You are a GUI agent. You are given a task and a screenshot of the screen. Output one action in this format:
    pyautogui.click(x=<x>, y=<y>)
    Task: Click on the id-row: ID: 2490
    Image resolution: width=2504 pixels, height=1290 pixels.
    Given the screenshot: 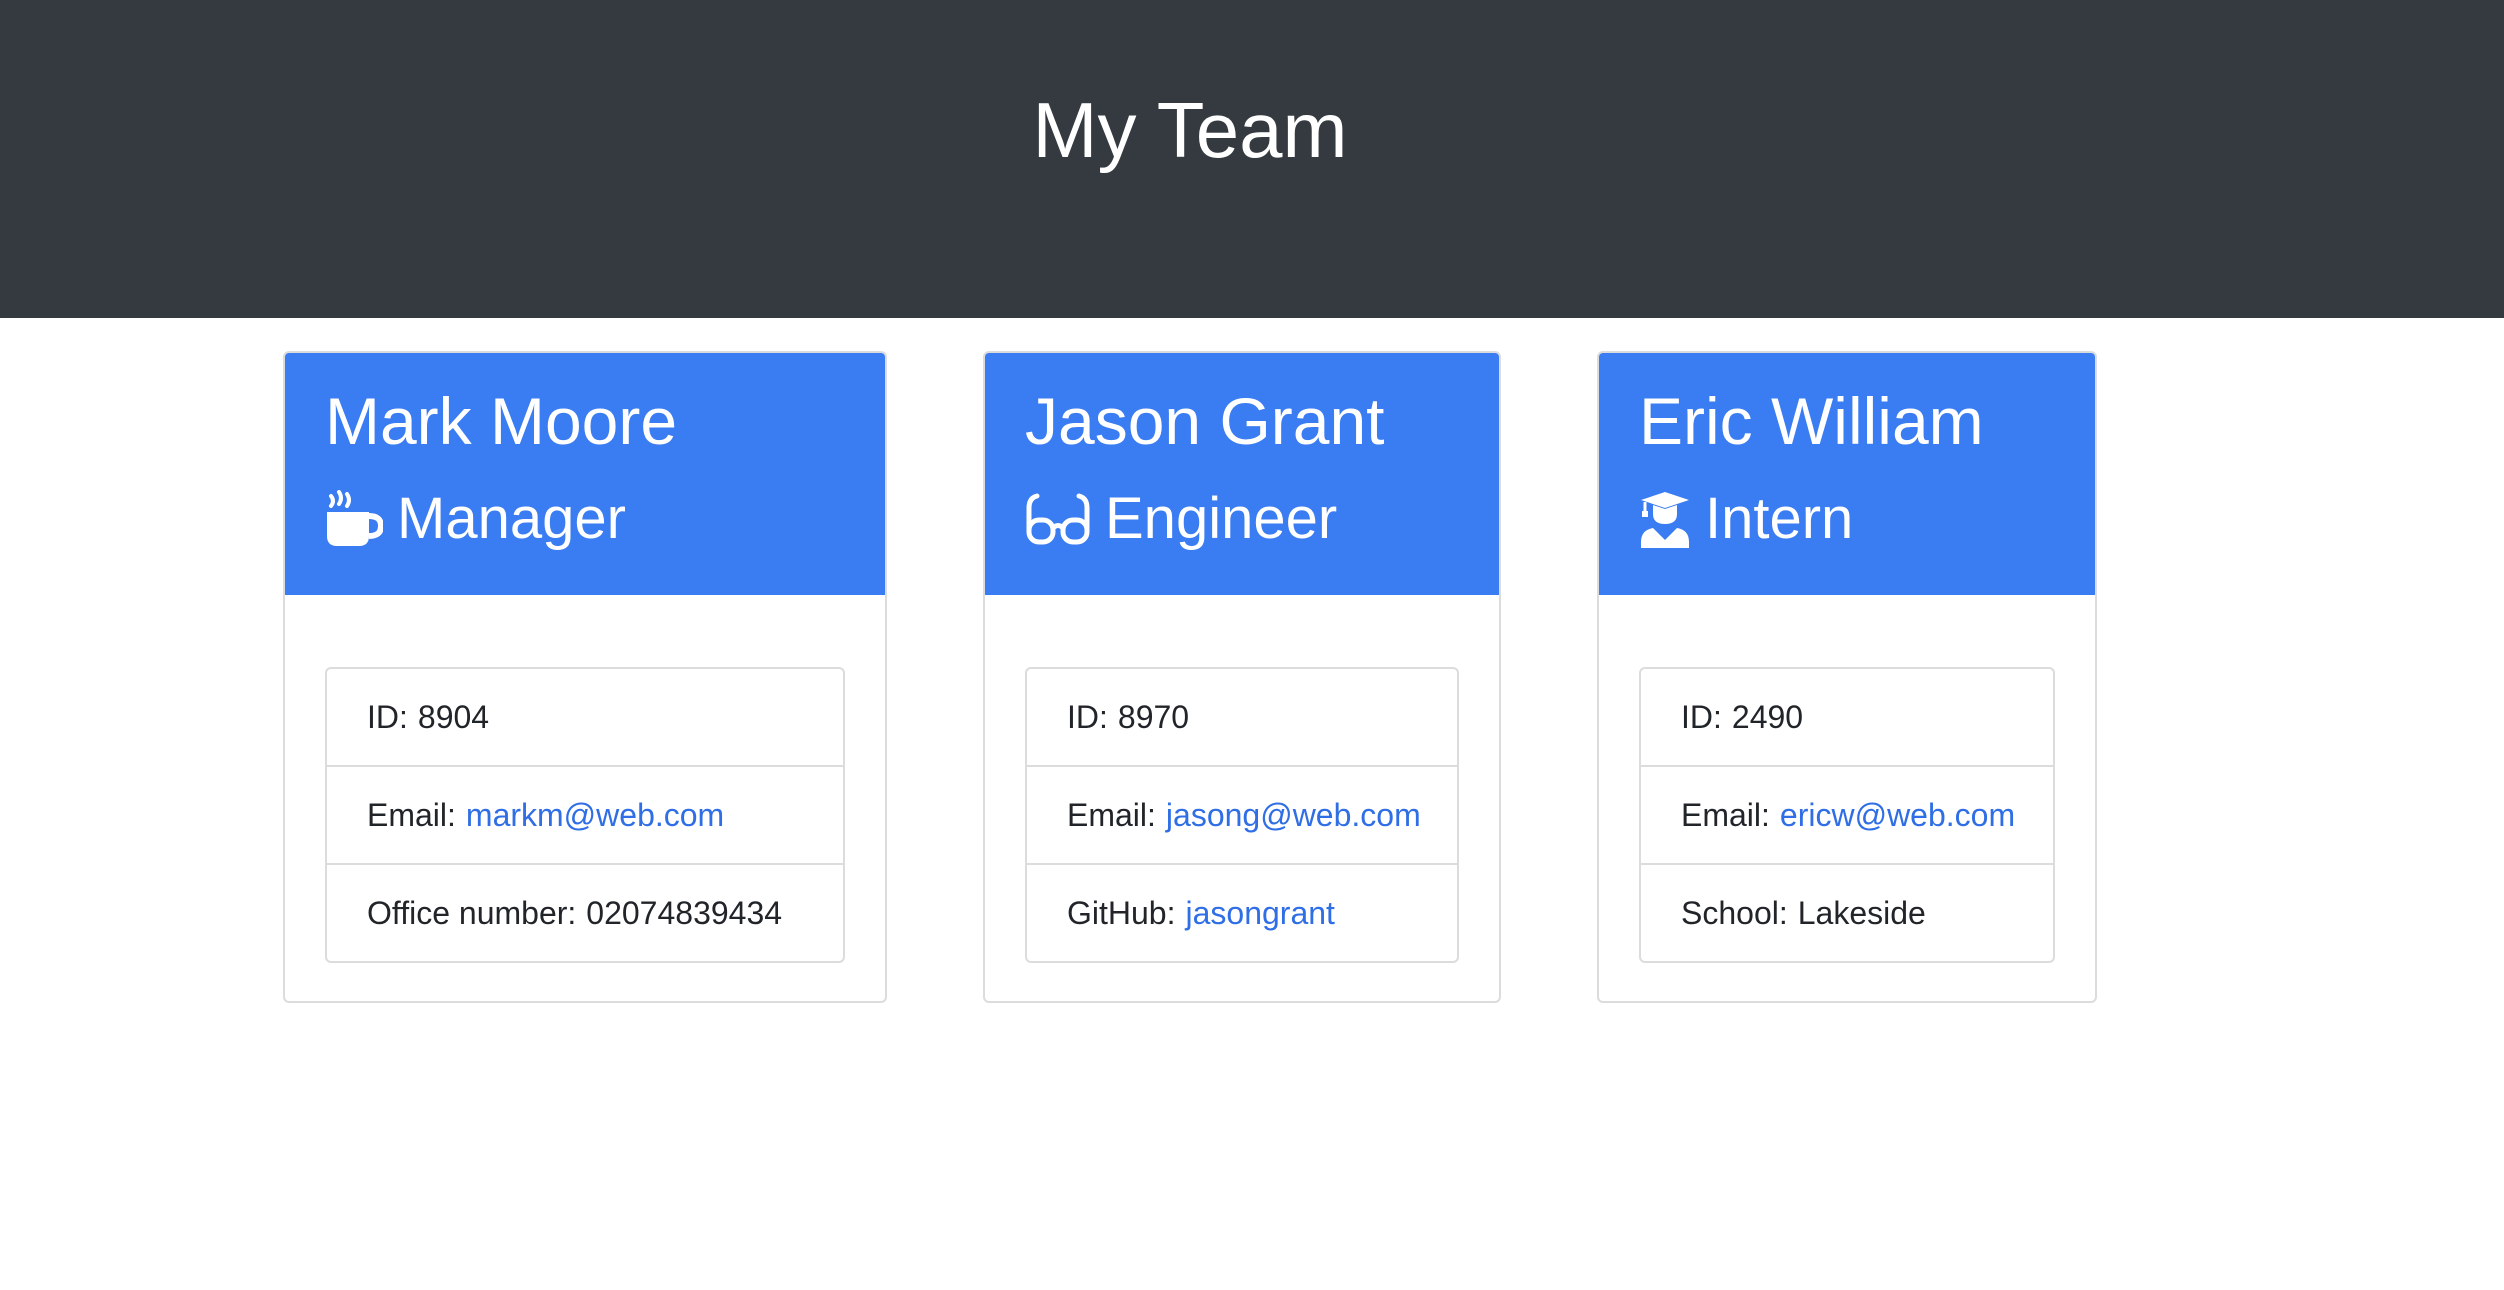 What is the action you would take?
    pyautogui.click(x=1847, y=718)
    